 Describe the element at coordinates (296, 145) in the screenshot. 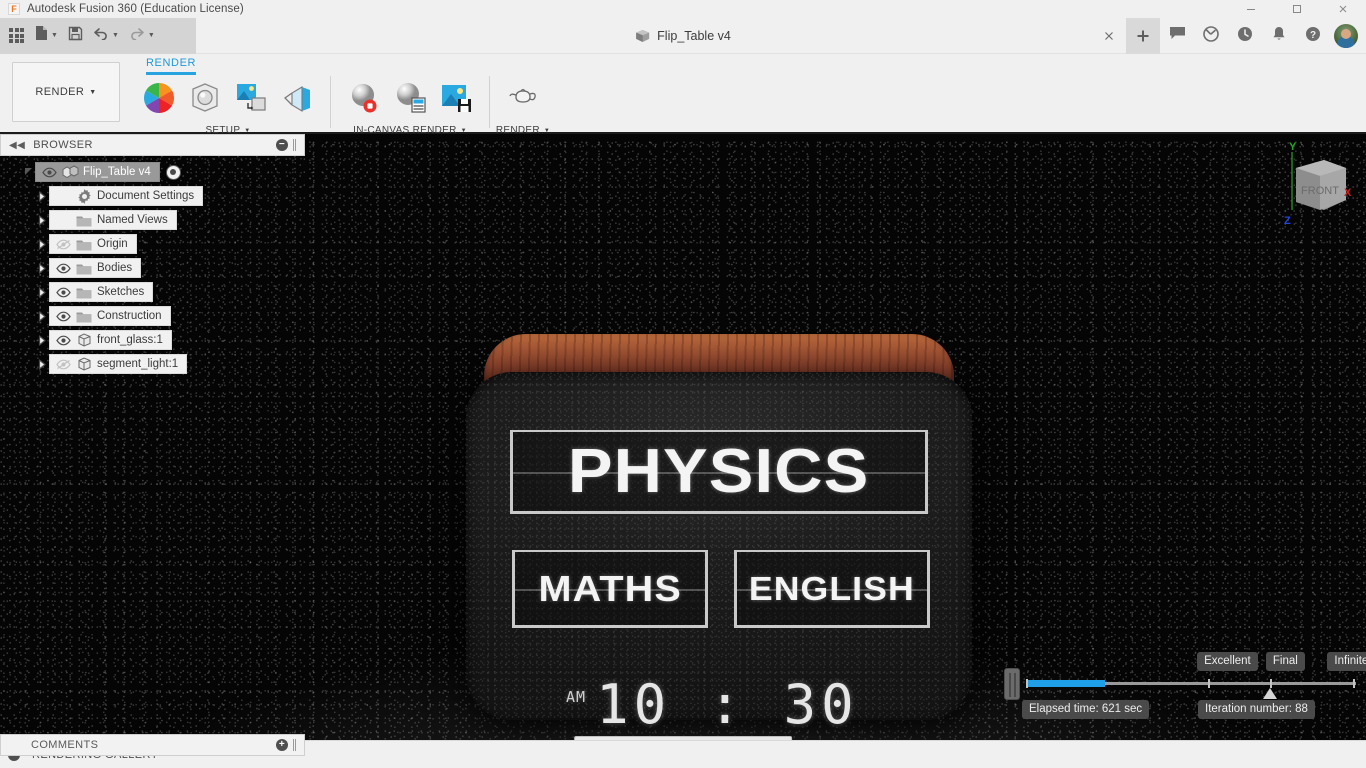

I see `panel-resize-grip` at that location.